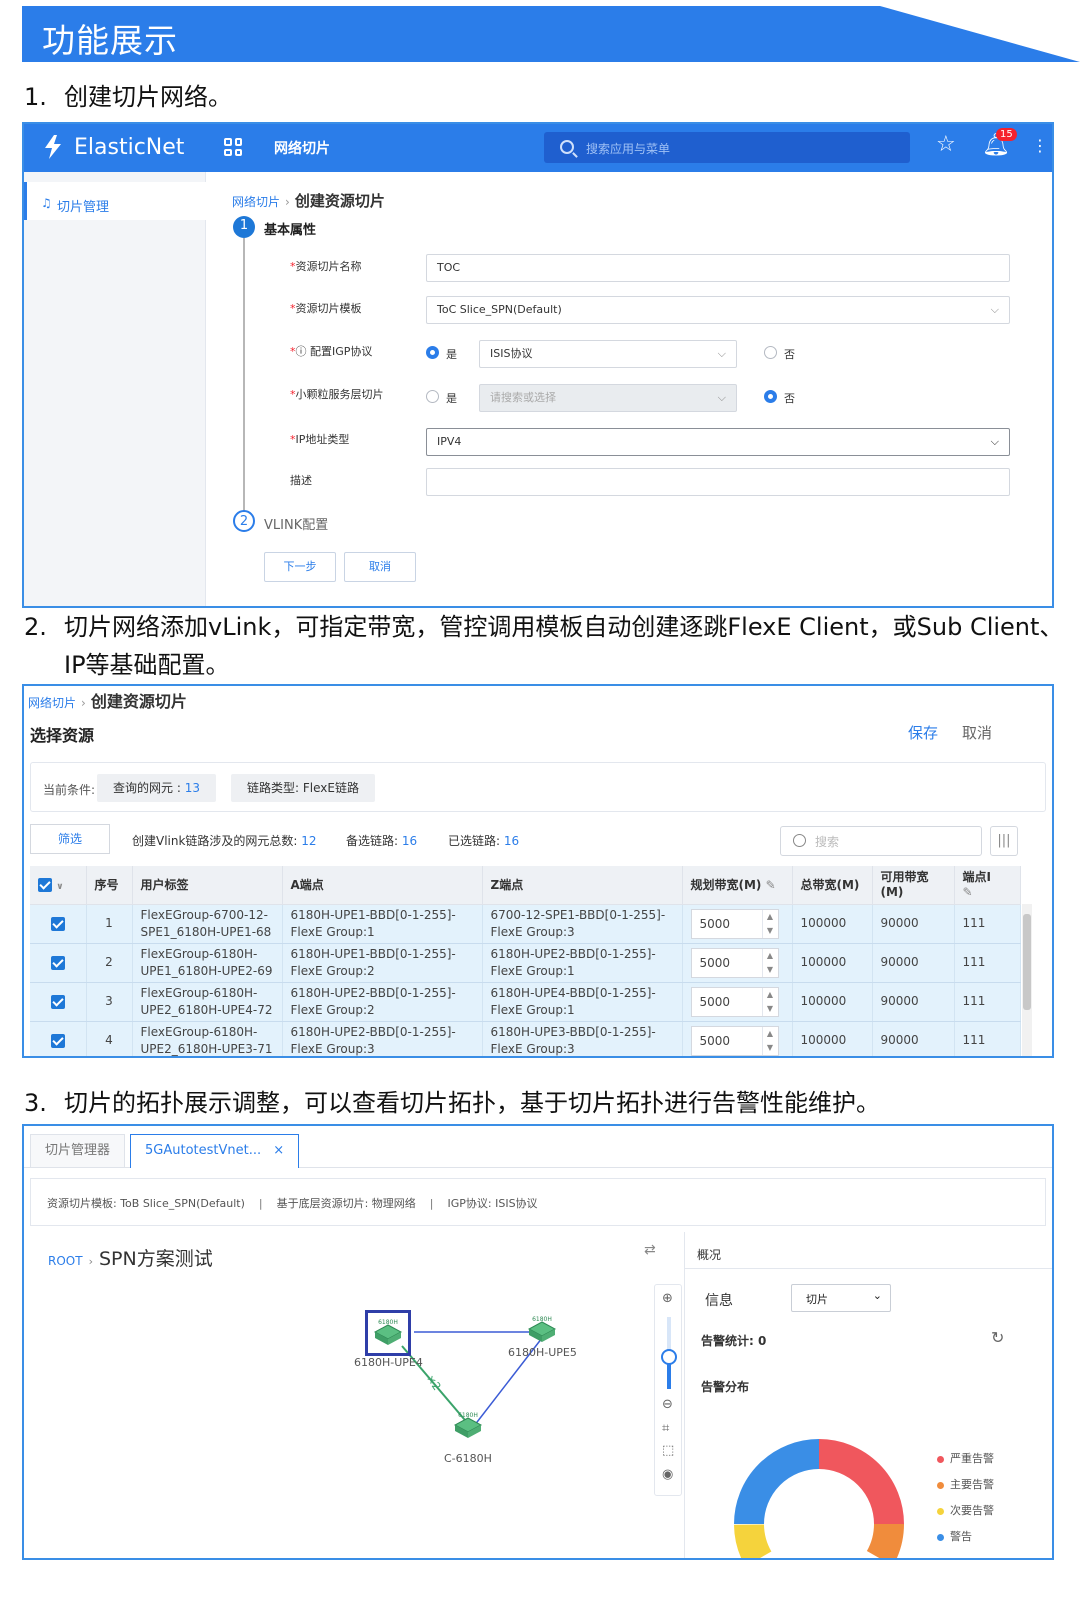 This screenshot has width=1080, height=1621. What do you see at coordinates (567, 147) in the screenshot?
I see `search-icon` at bounding box center [567, 147].